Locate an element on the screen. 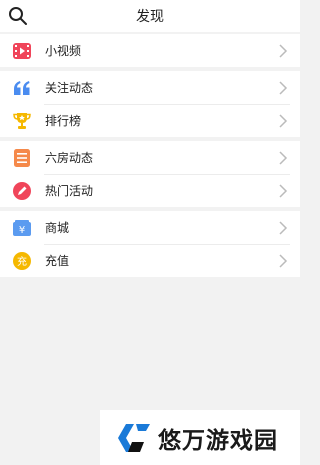 Image resolution: width=320 pixels, height=465 pixels. watermark-text: 悠万游戏园 is located at coordinates (218, 440).